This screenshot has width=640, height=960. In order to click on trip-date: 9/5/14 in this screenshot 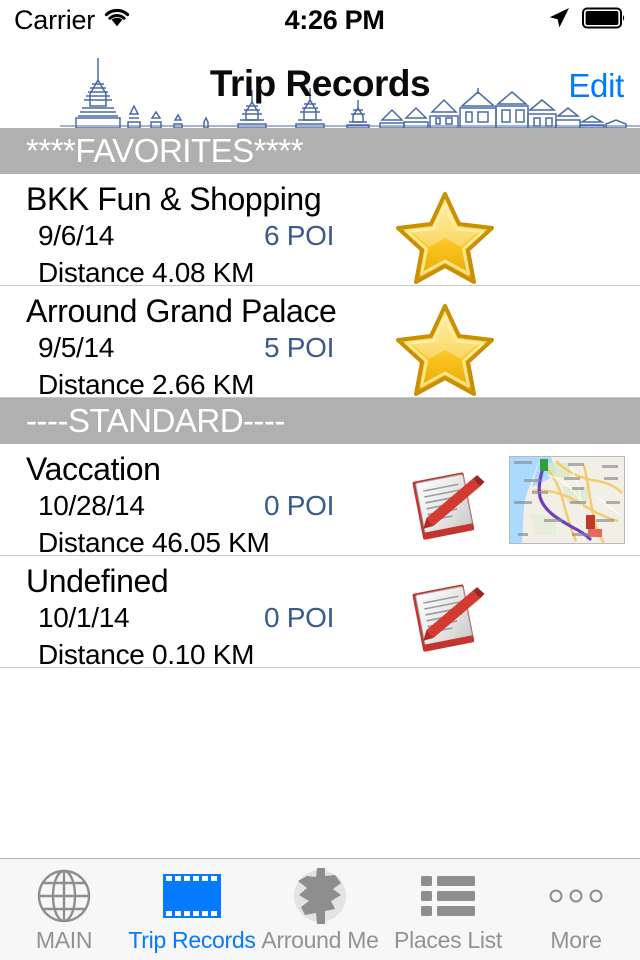, I will do `click(76, 347)`.